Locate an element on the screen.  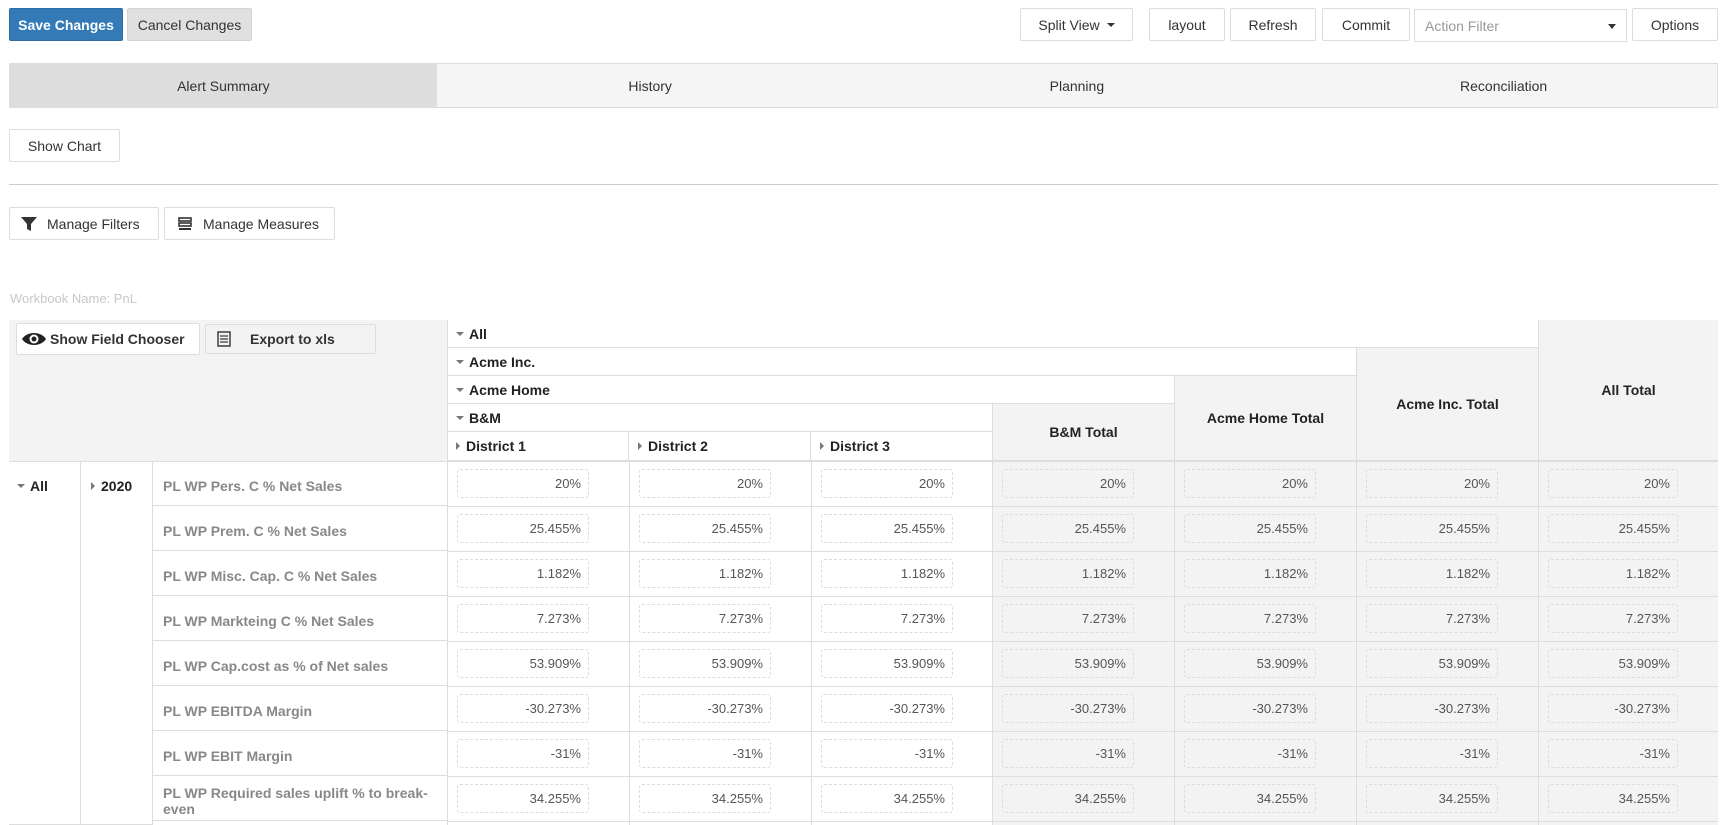
row-header-all-cell: All is located at coordinates (45, 643).